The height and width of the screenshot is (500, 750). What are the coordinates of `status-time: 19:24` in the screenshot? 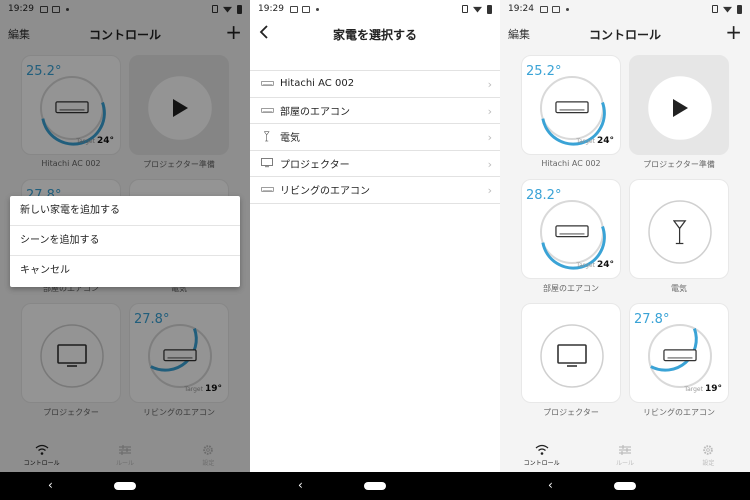 It's located at (521, 9).